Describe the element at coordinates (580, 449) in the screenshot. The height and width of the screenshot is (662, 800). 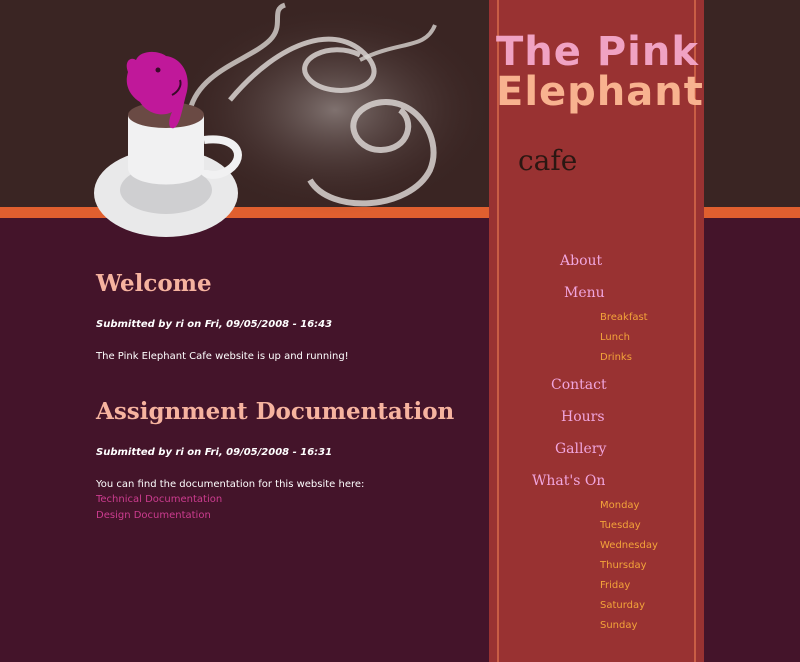
I see `nav-gallery: Gallery` at that location.